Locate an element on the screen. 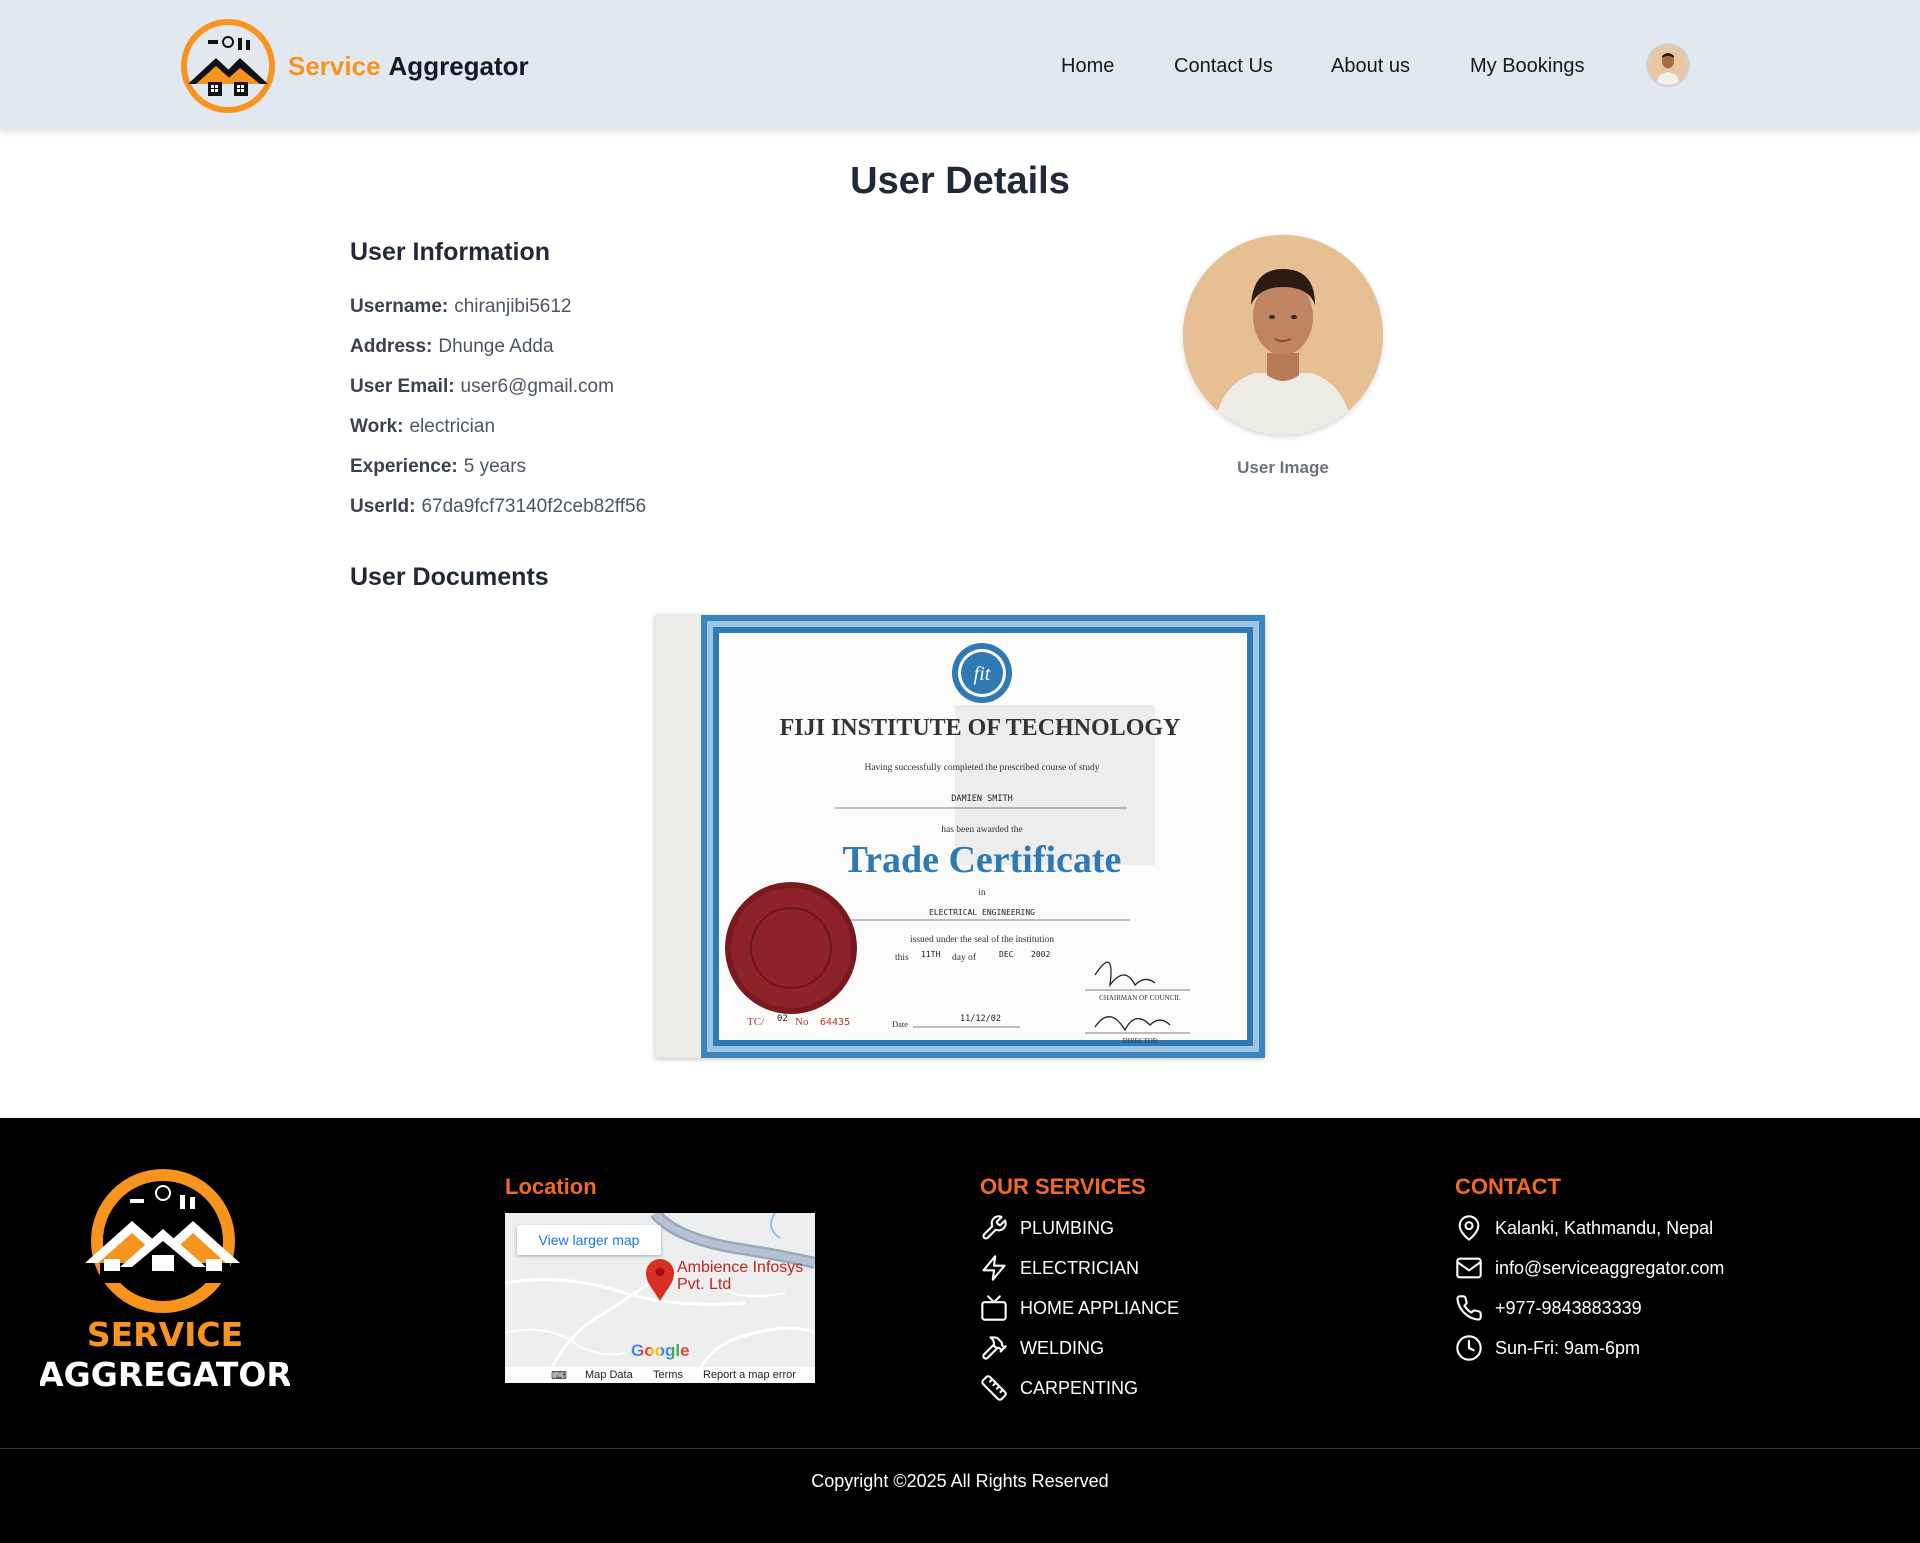 The image size is (1920, 1543). user-information-heading: User Information is located at coordinates (450, 252).